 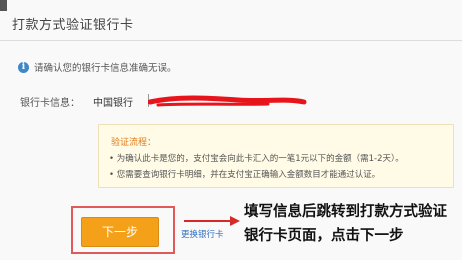 I want to click on info-notice: i 请确认您的银行卡信息准确无误。, so click(x=97, y=67).